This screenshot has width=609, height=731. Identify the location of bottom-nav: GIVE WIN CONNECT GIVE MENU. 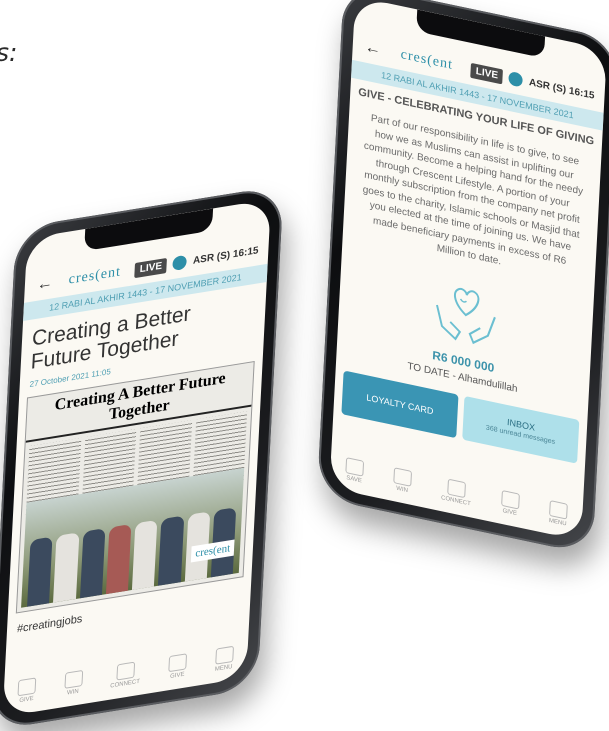
(125, 674).